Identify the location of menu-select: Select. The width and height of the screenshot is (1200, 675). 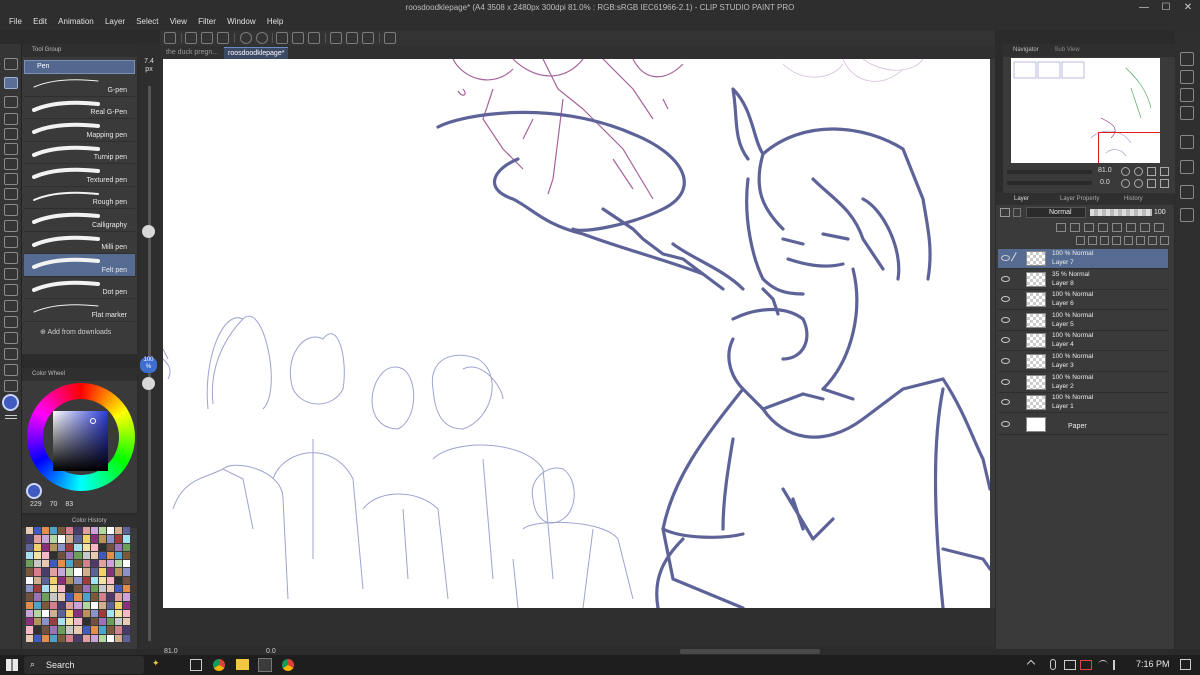
(147, 21).